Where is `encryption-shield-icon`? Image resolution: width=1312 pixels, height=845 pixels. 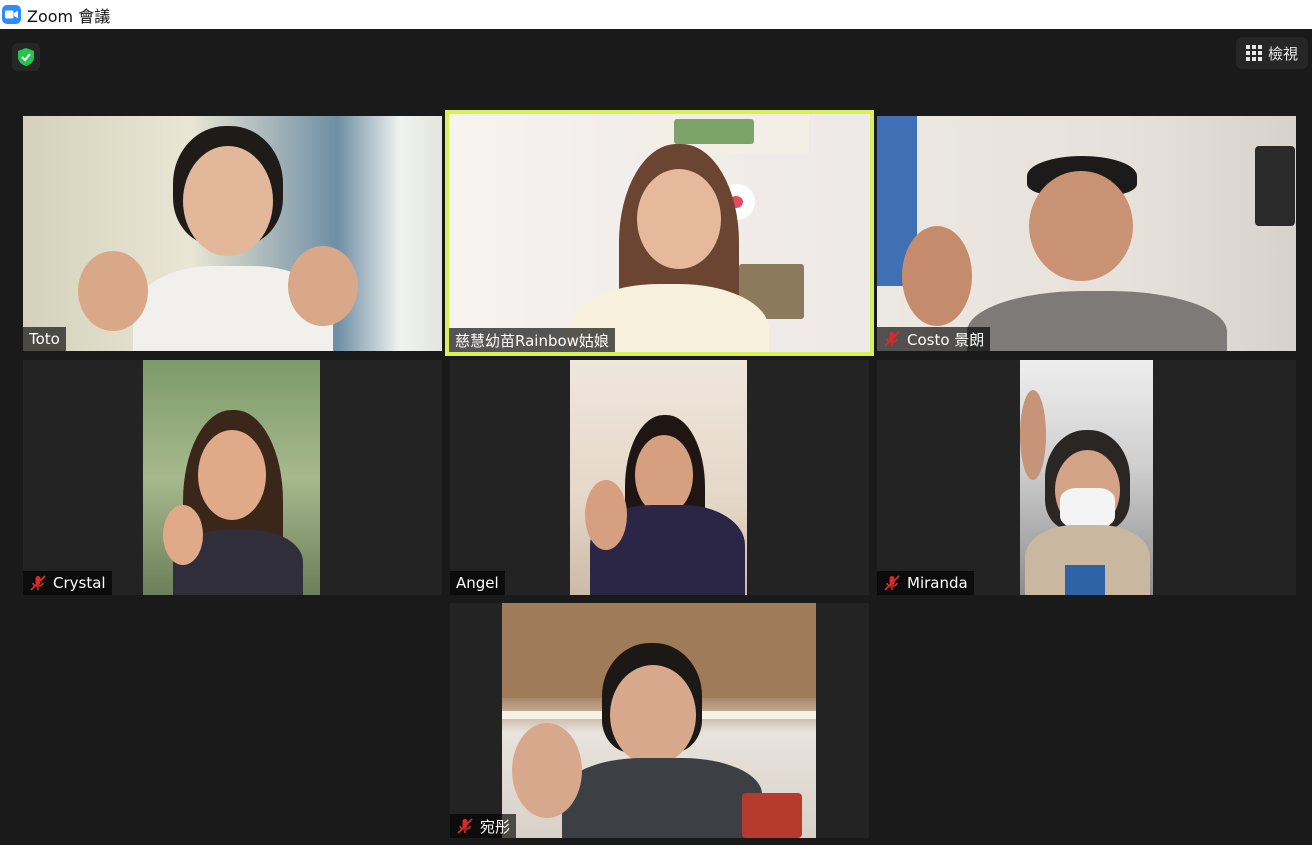 encryption-shield-icon is located at coordinates (26, 57).